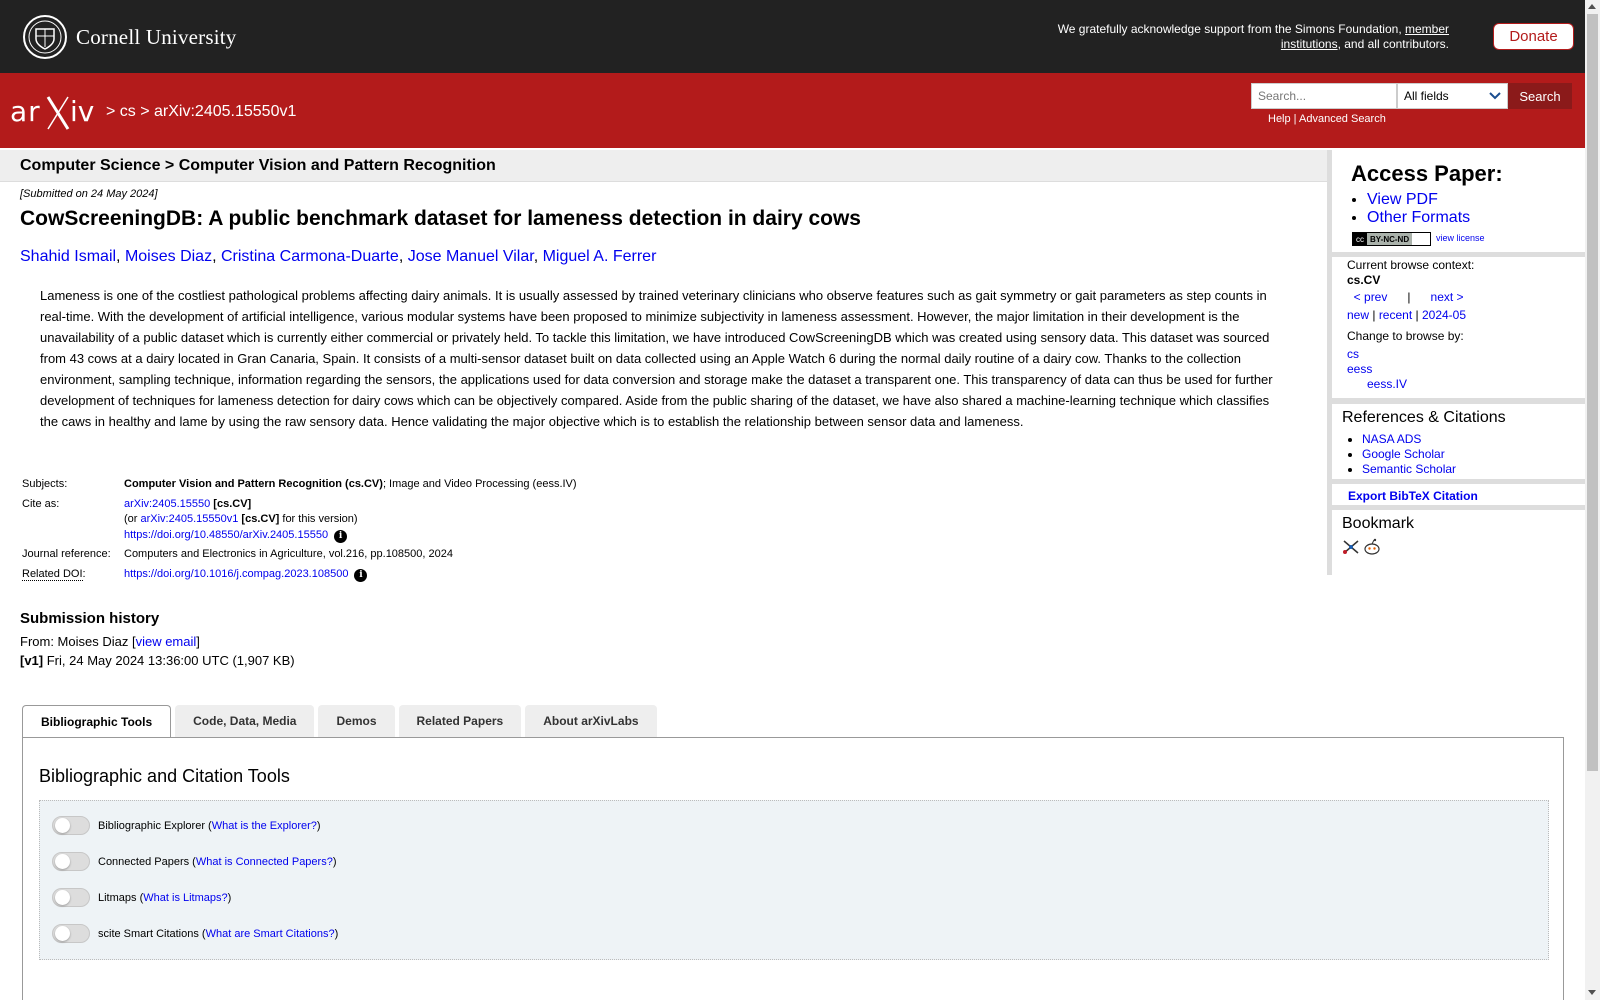 The height and width of the screenshot is (1000, 1600). Describe the element at coordinates (1391, 439) in the screenshot. I see `nasa-ads-link: NASA ADS` at that location.